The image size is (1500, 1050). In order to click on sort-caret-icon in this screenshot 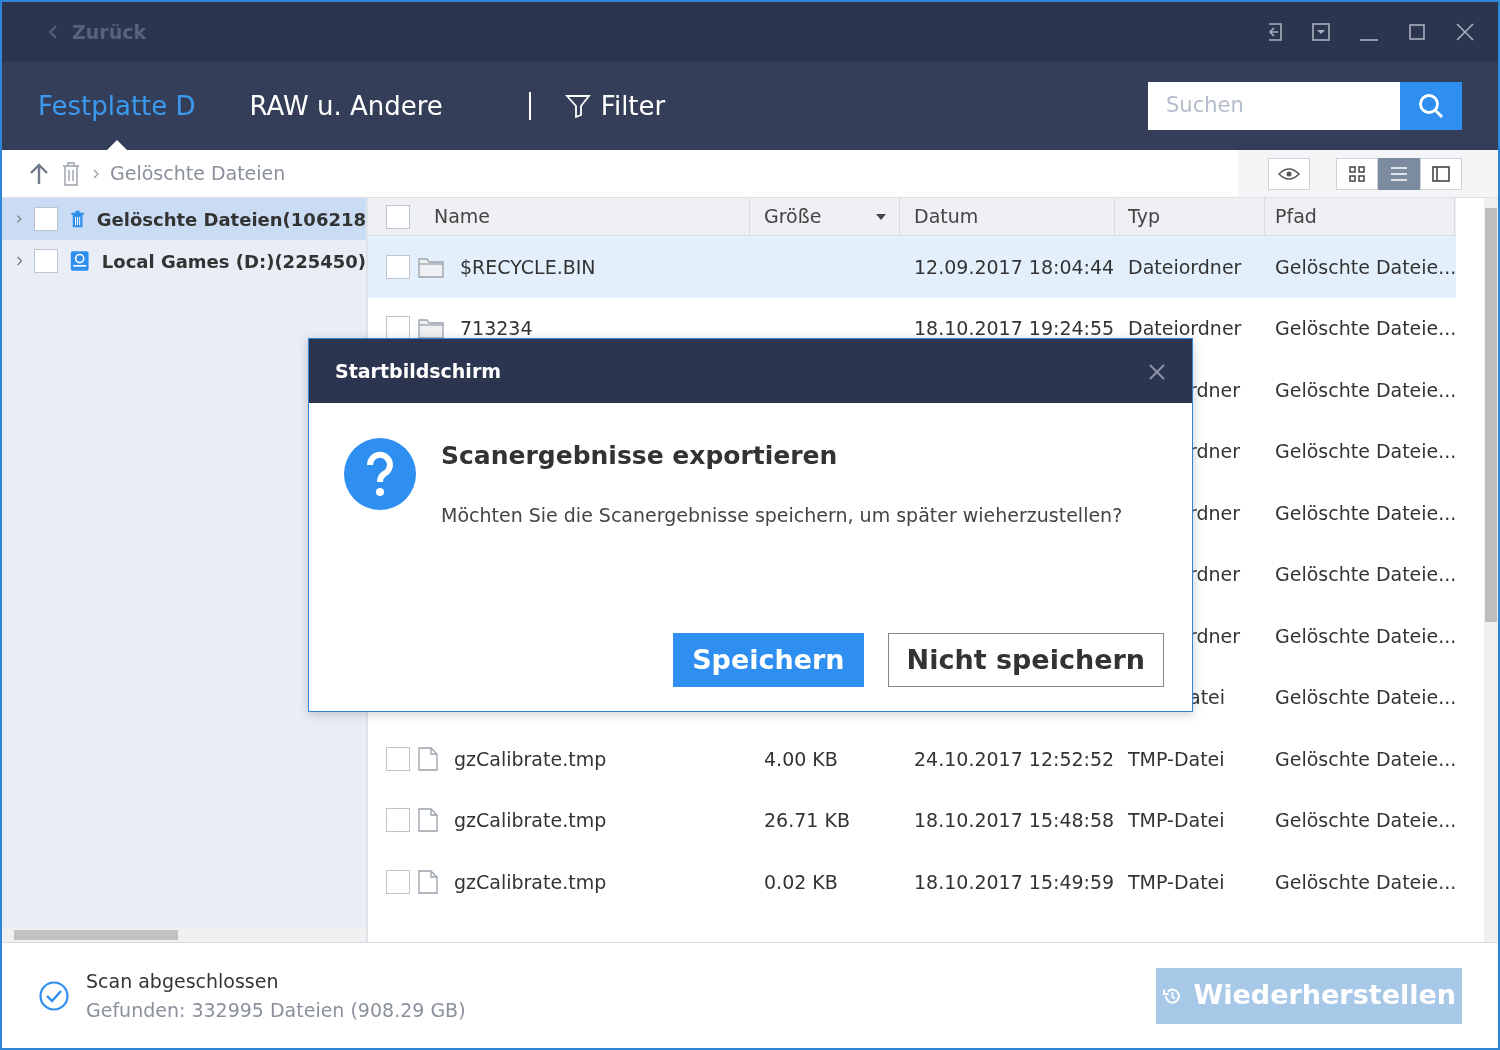, I will do `click(881, 216)`.